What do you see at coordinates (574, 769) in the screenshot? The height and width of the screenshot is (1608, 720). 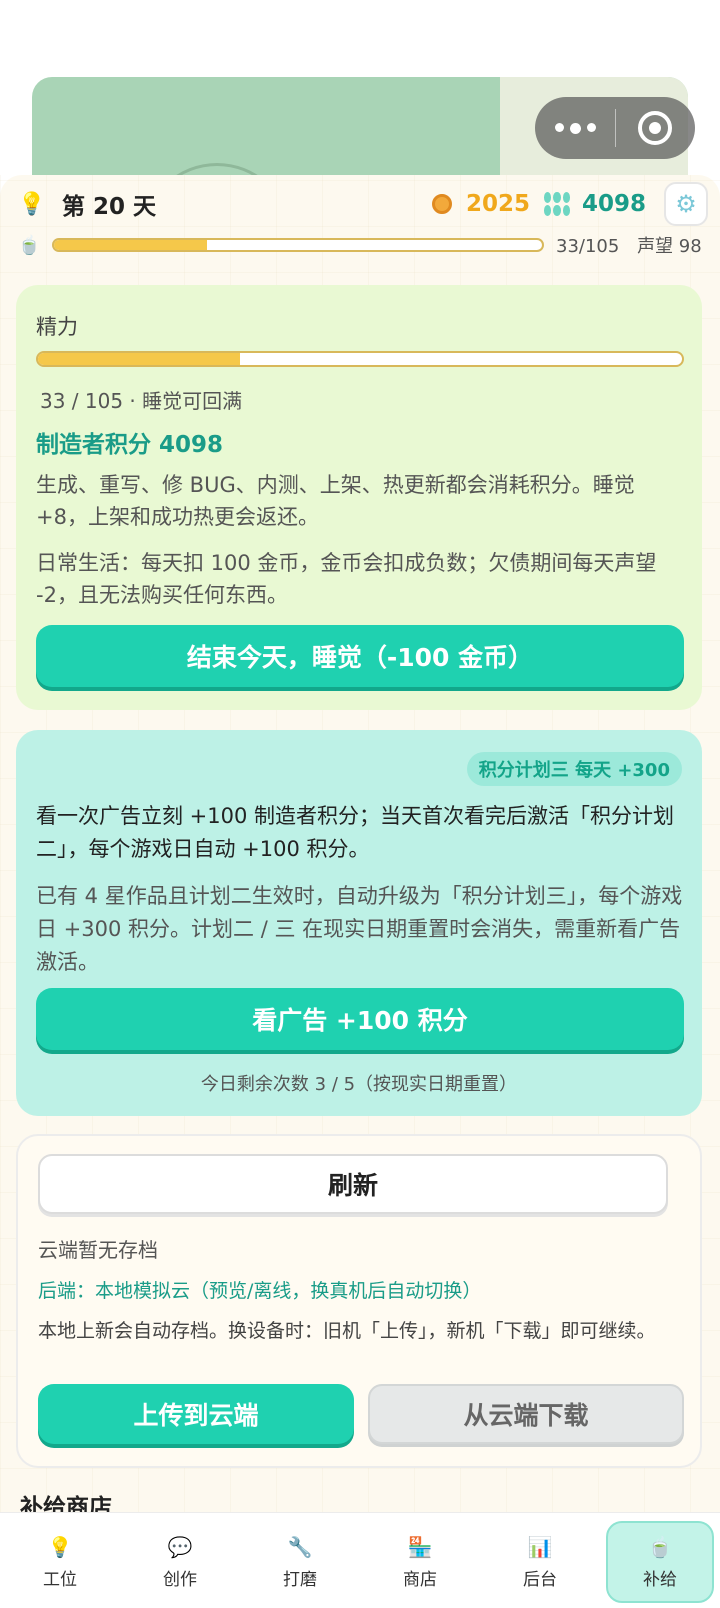 I see `plan-badge: 积分计划三 每天 +300` at bounding box center [574, 769].